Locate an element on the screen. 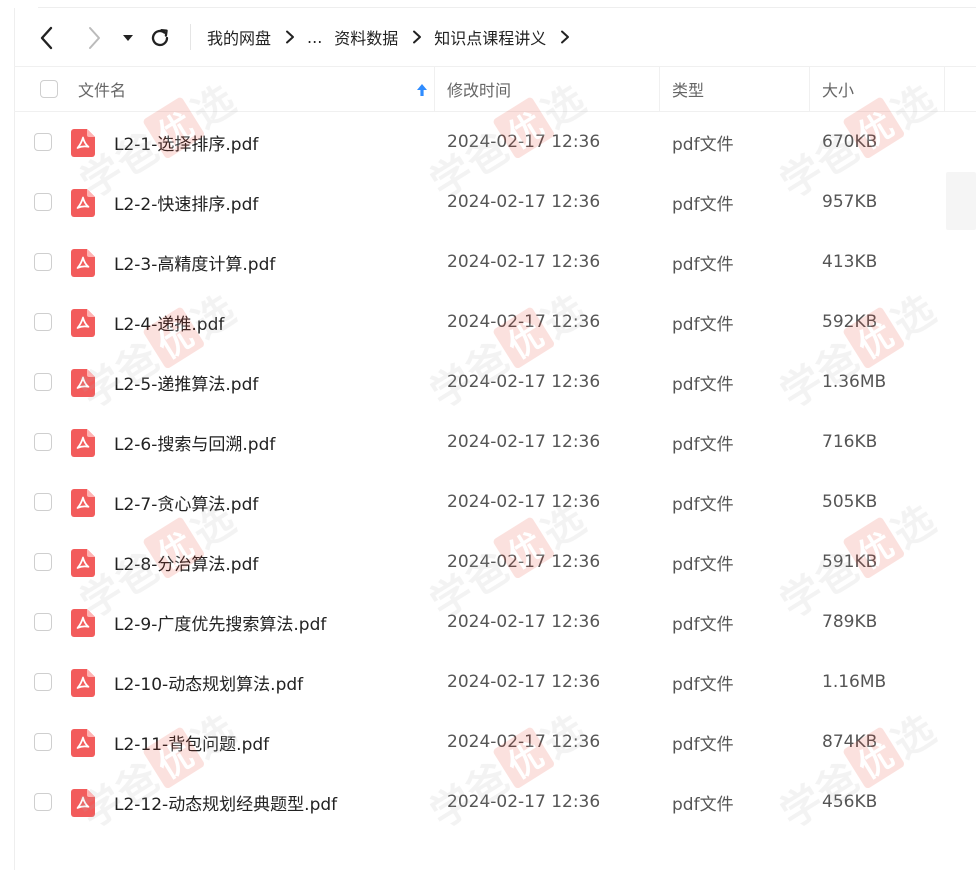 This screenshot has height=870, width=976. column-size: 大小 is located at coordinates (838, 89).